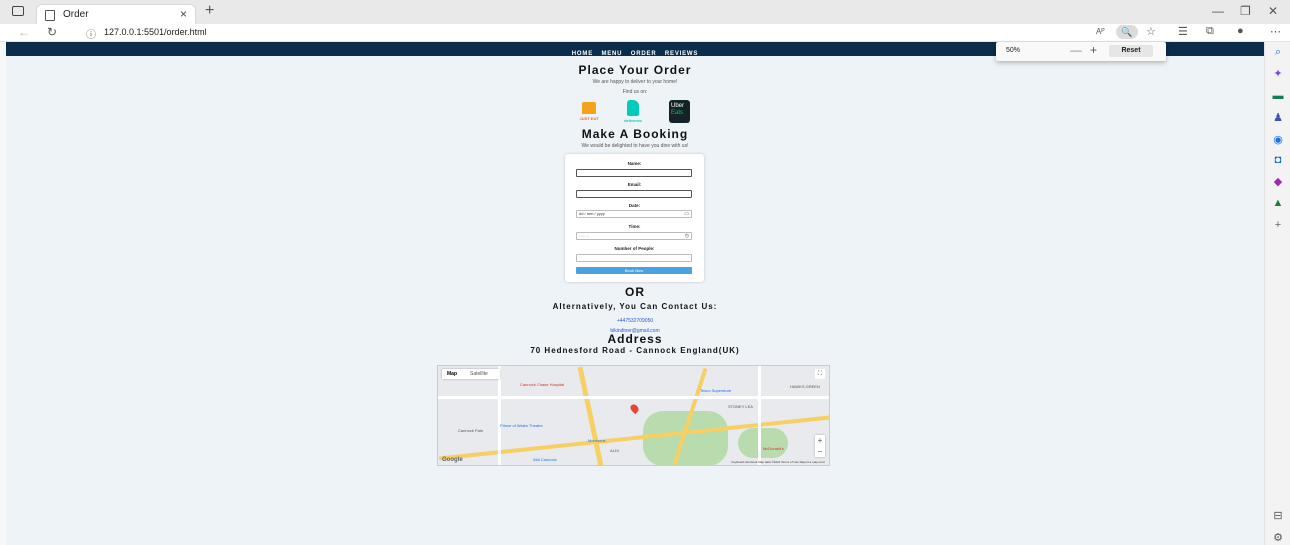  I want to click on map-zoom-control: + −, so click(820, 446).